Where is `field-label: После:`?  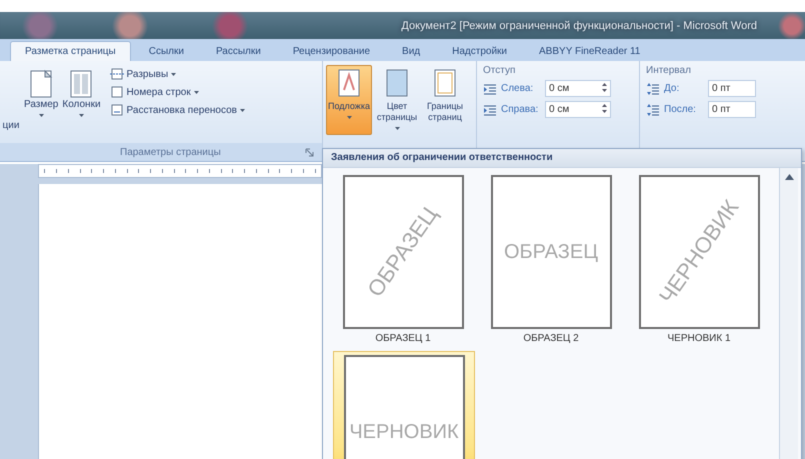
field-label: После: is located at coordinates (680, 109).